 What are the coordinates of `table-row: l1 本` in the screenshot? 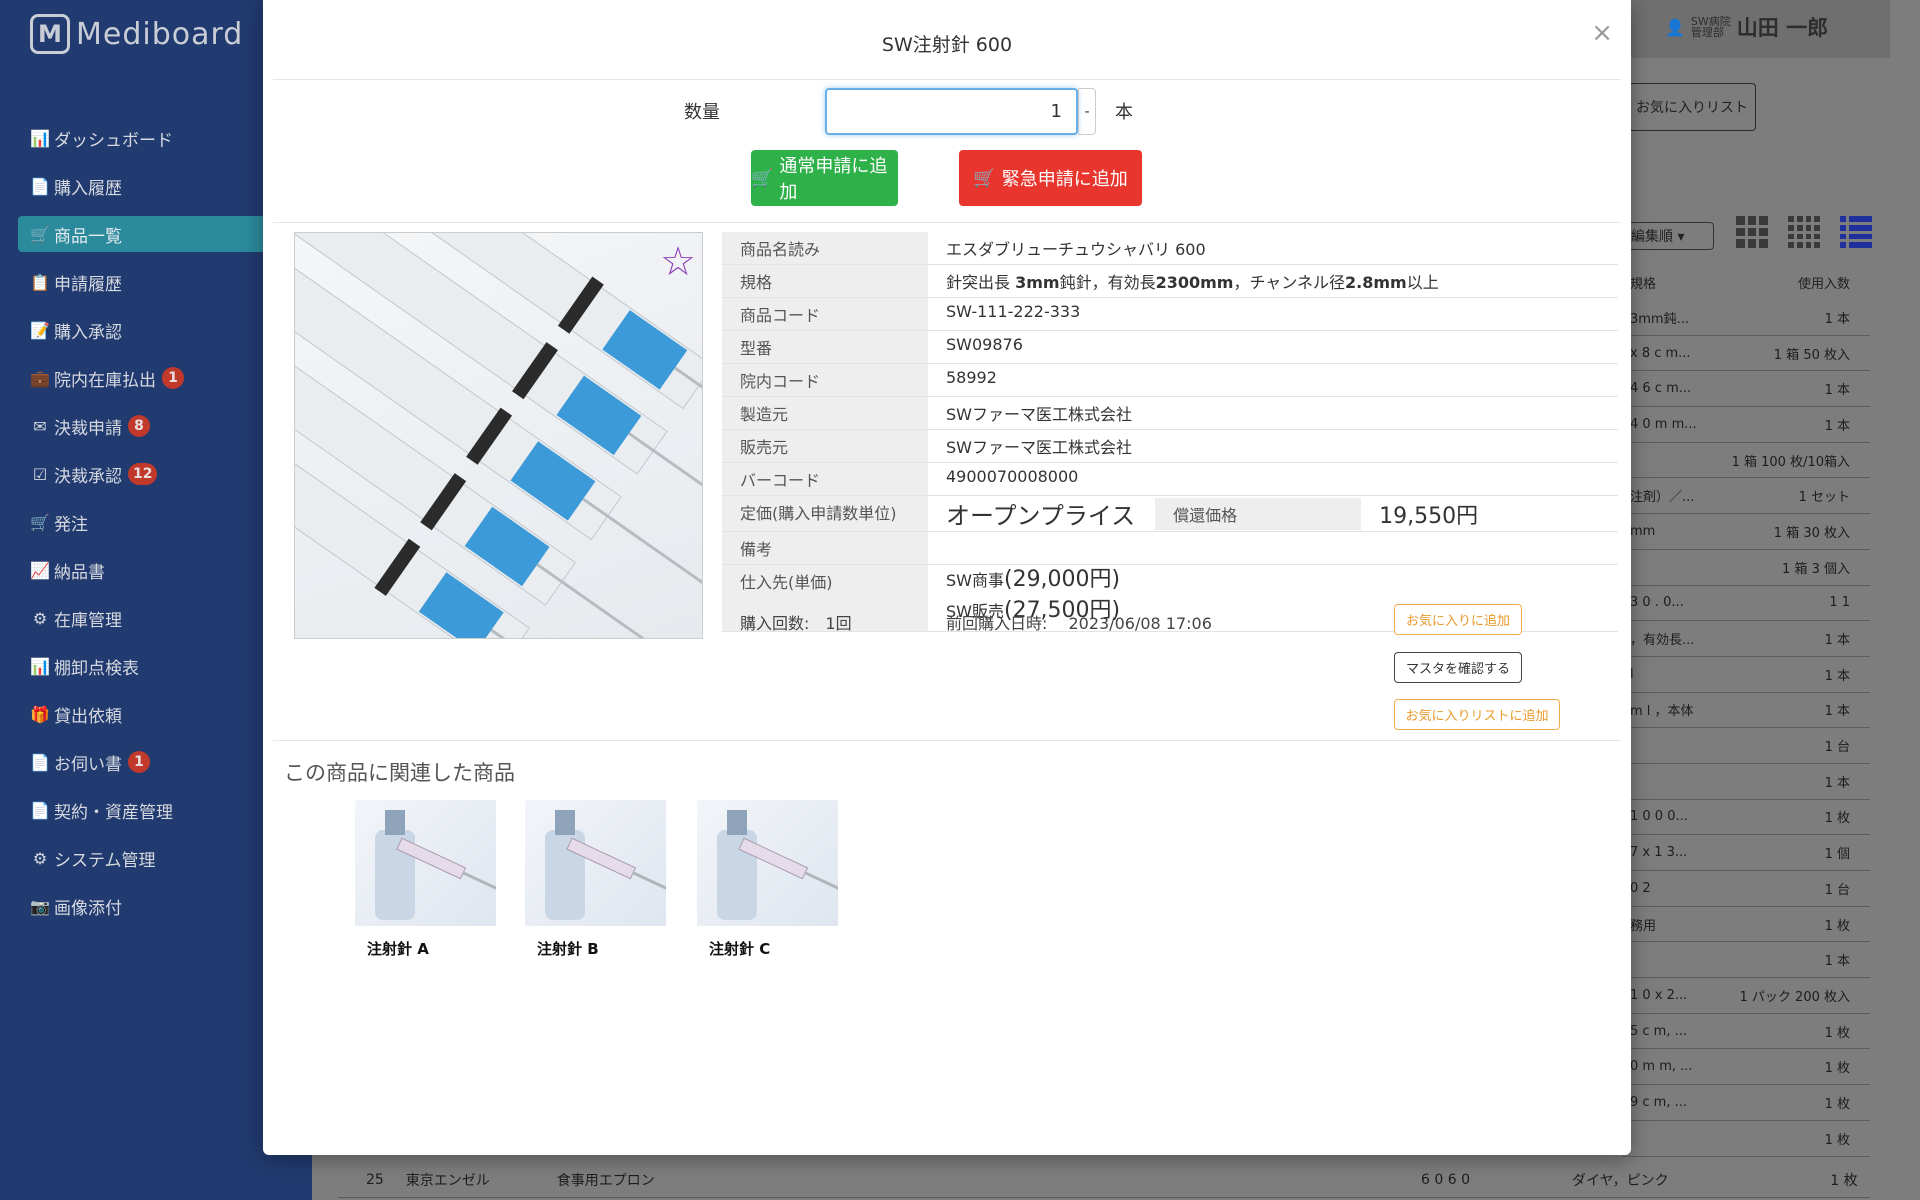 It's located at (1746, 675).